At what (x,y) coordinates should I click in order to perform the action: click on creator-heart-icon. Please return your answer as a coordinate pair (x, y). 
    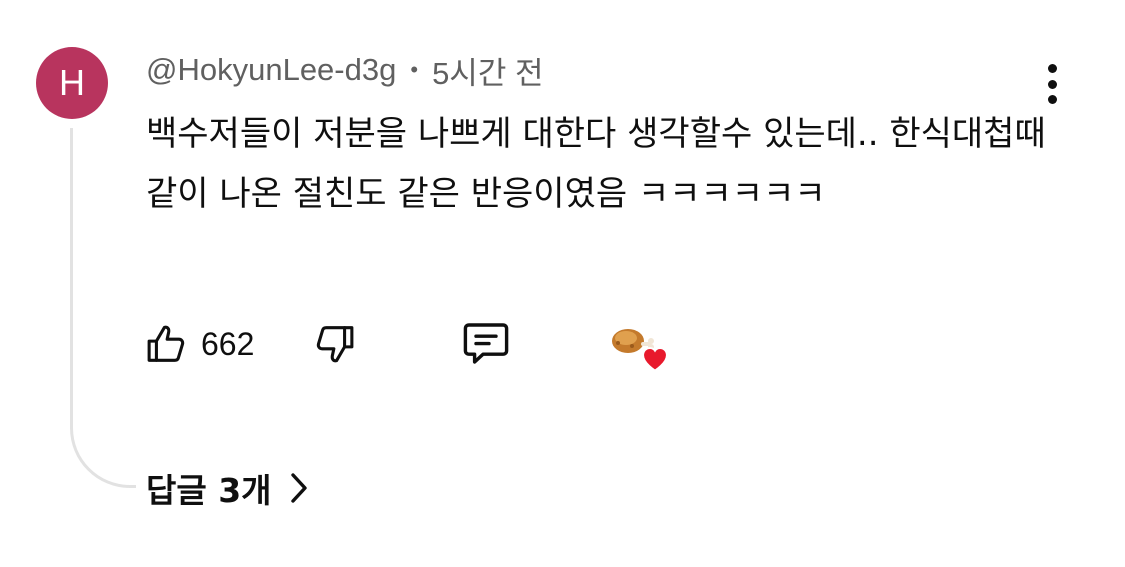
    Looking at the image, I should click on (655, 359).